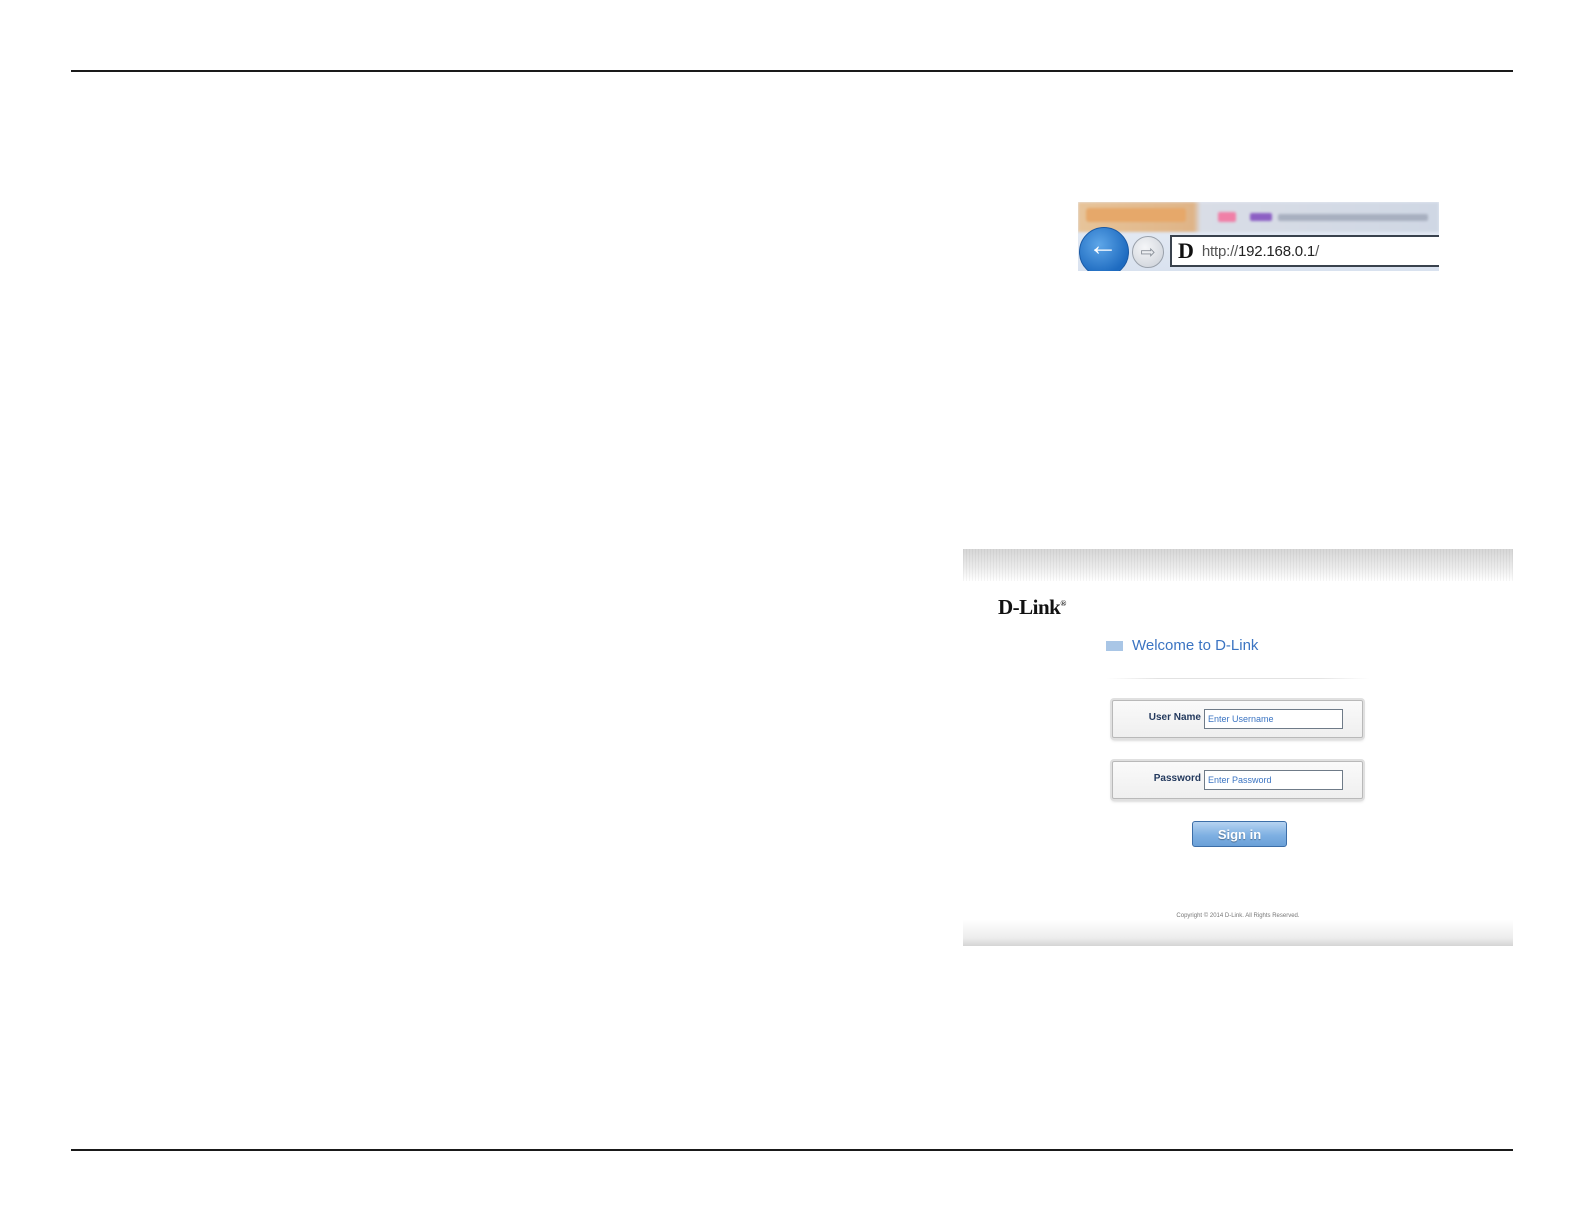  I want to click on logo-text: D-Link, so click(1029, 607).